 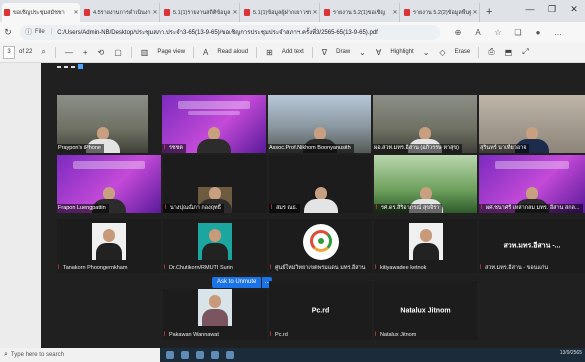 I want to click on participant-tile: ผอ.สวท.มทร.อีสาน (อภิวรรษ หาสุข), so click(x=425, y=124).